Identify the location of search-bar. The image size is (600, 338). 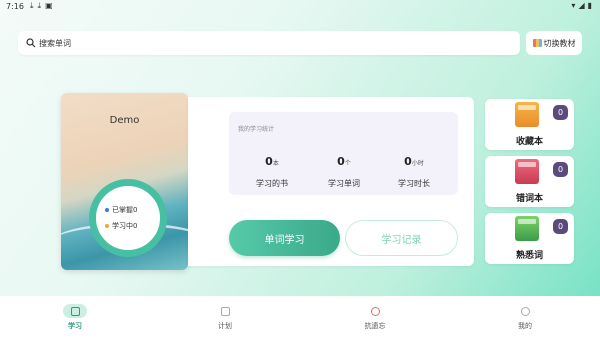
(269, 43).